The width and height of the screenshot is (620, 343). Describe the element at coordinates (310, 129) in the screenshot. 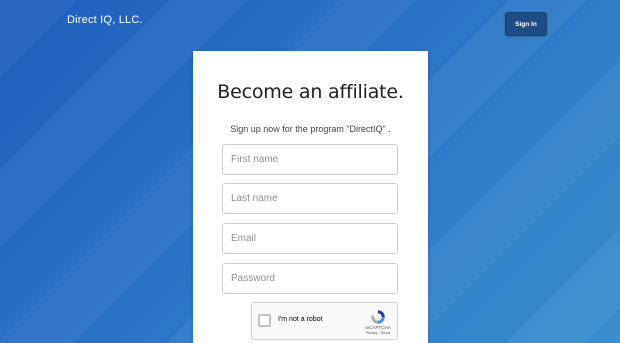

I see `page-subtitle: Sign up now for the program "DirectIQ" .` at that location.